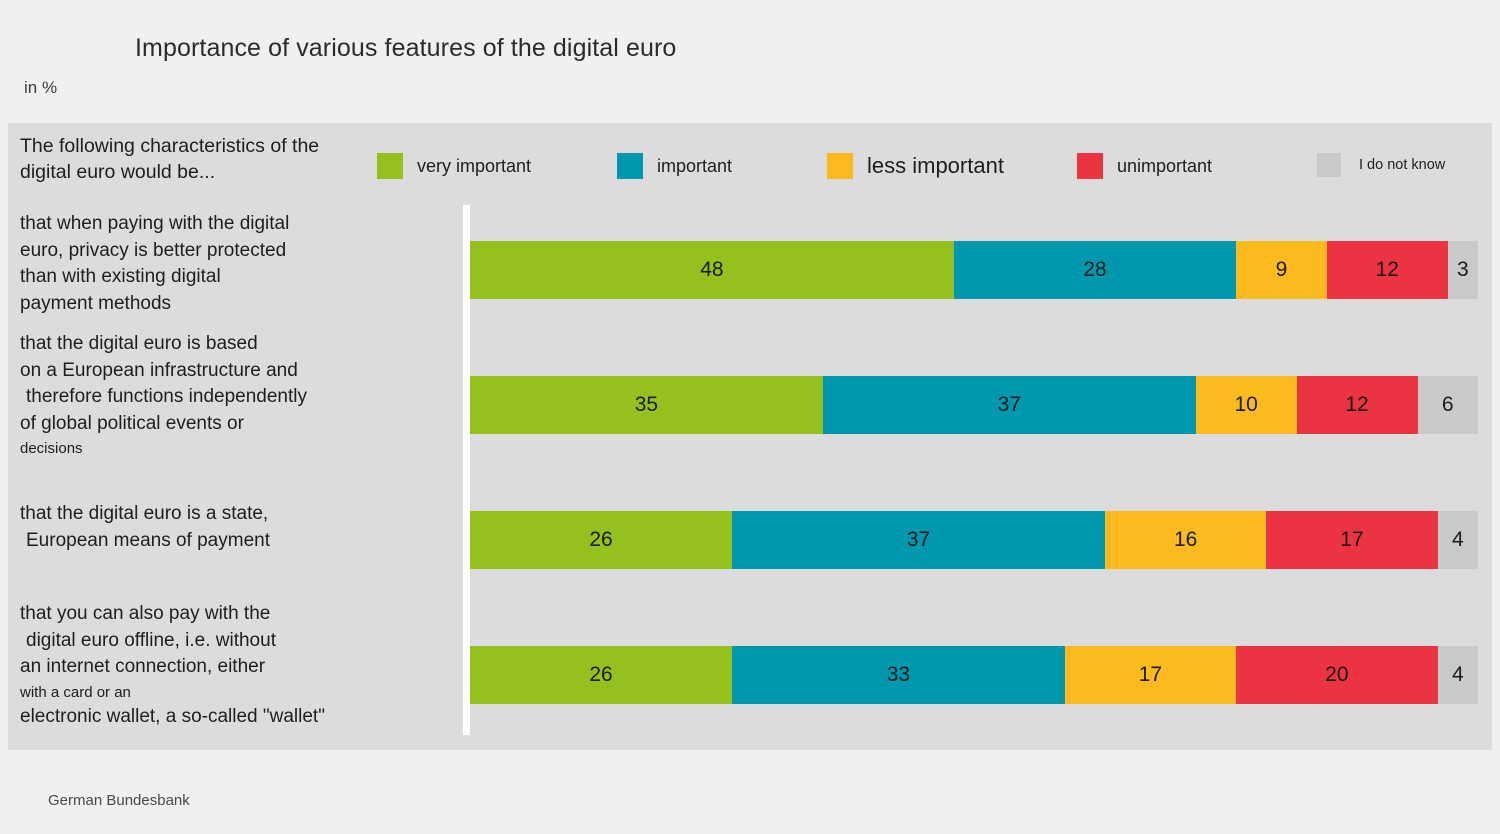 The image size is (1500, 834). I want to click on bar-segment-very-important: 48, so click(712, 270).